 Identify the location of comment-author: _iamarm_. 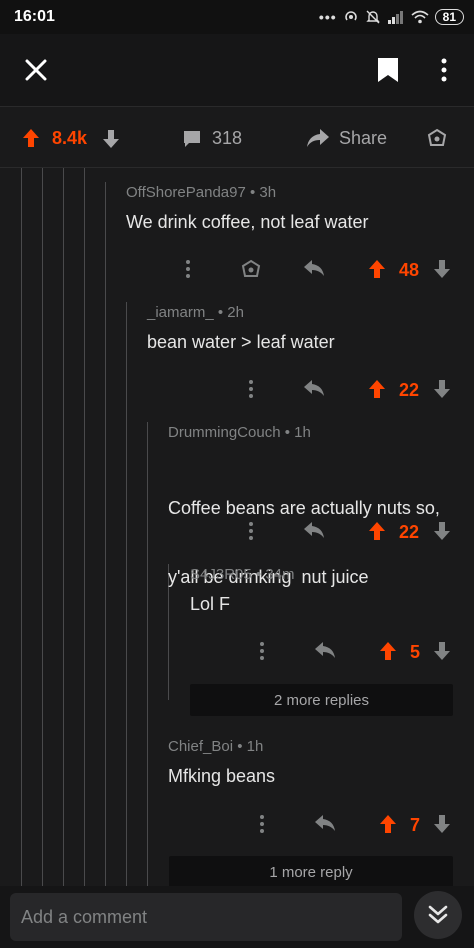
(180, 312).